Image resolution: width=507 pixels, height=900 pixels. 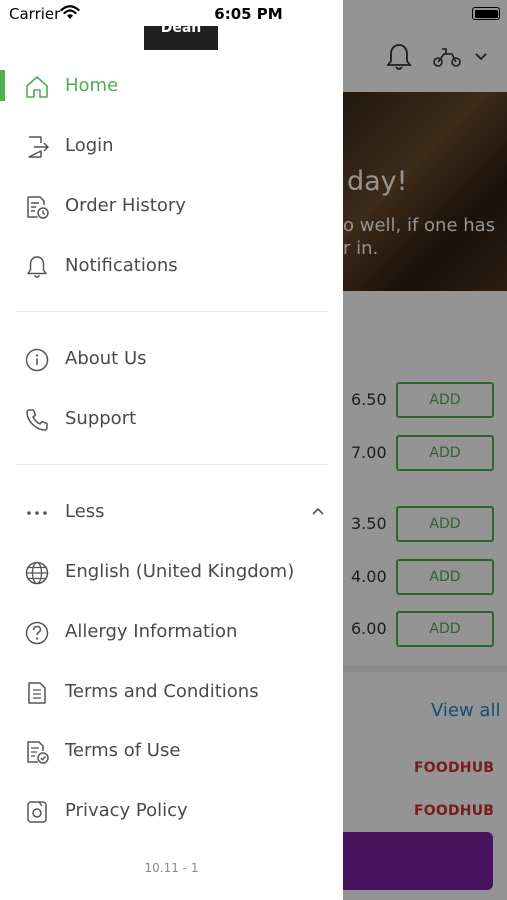 I want to click on menu-item-label: English (United Kingdom), so click(x=180, y=571).